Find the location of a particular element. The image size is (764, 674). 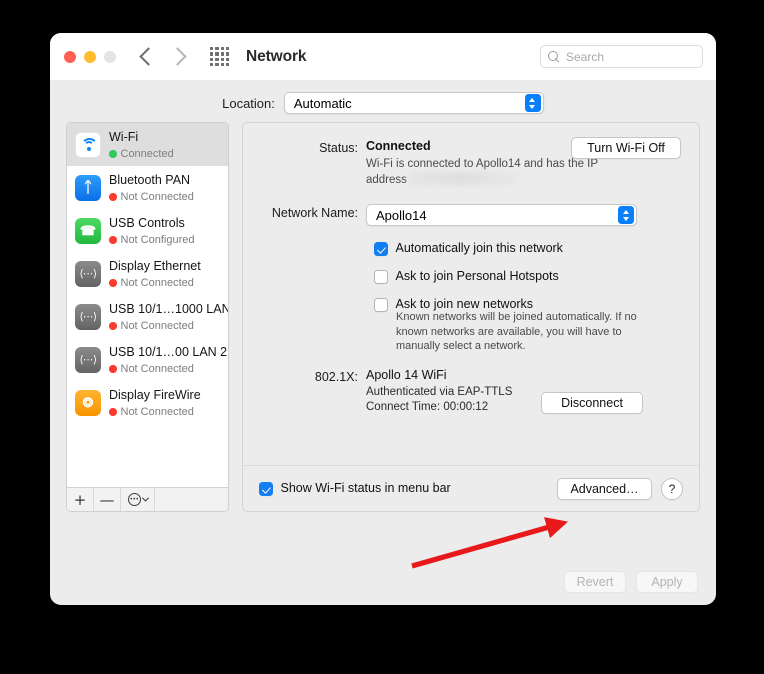

search-input is located at coordinates (630, 56).